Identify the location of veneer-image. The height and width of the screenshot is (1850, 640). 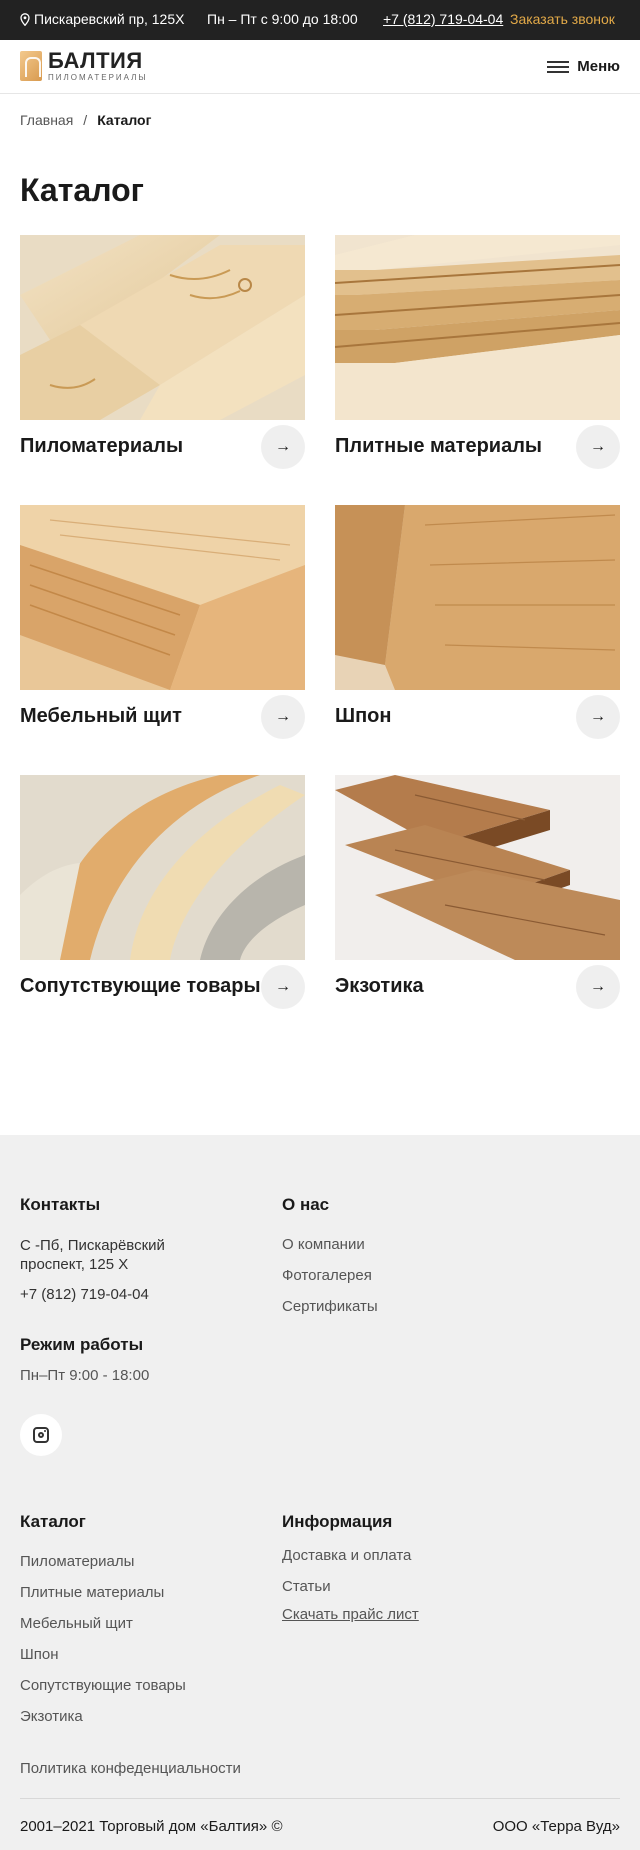
(477, 597).